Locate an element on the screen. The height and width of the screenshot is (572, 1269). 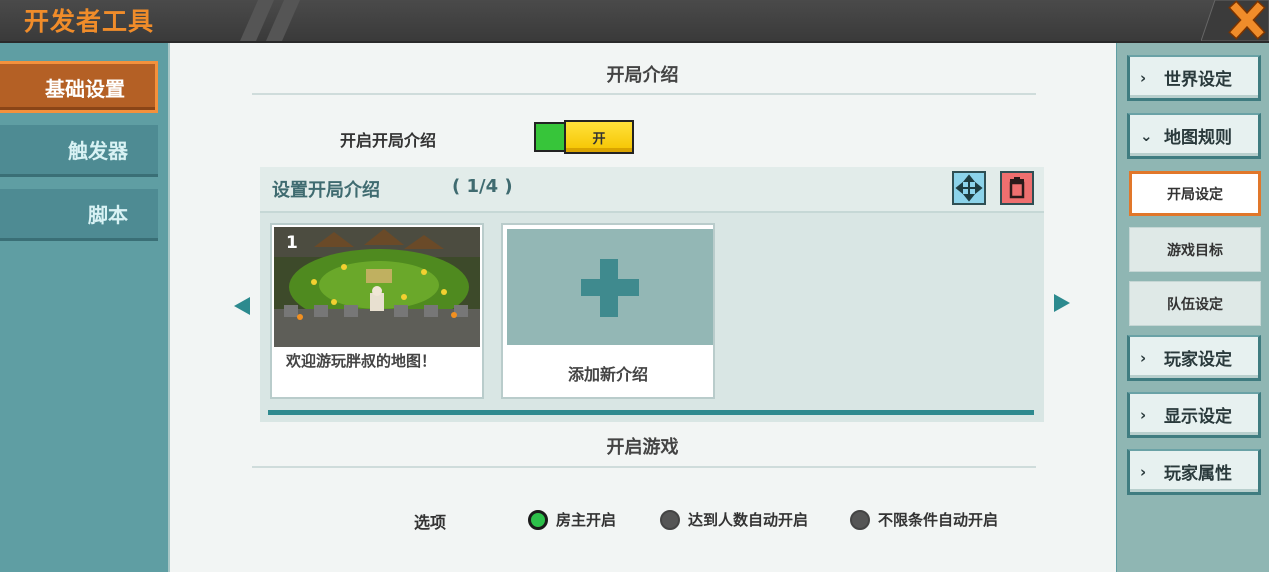
card-number: 1 is located at coordinates (292, 243).